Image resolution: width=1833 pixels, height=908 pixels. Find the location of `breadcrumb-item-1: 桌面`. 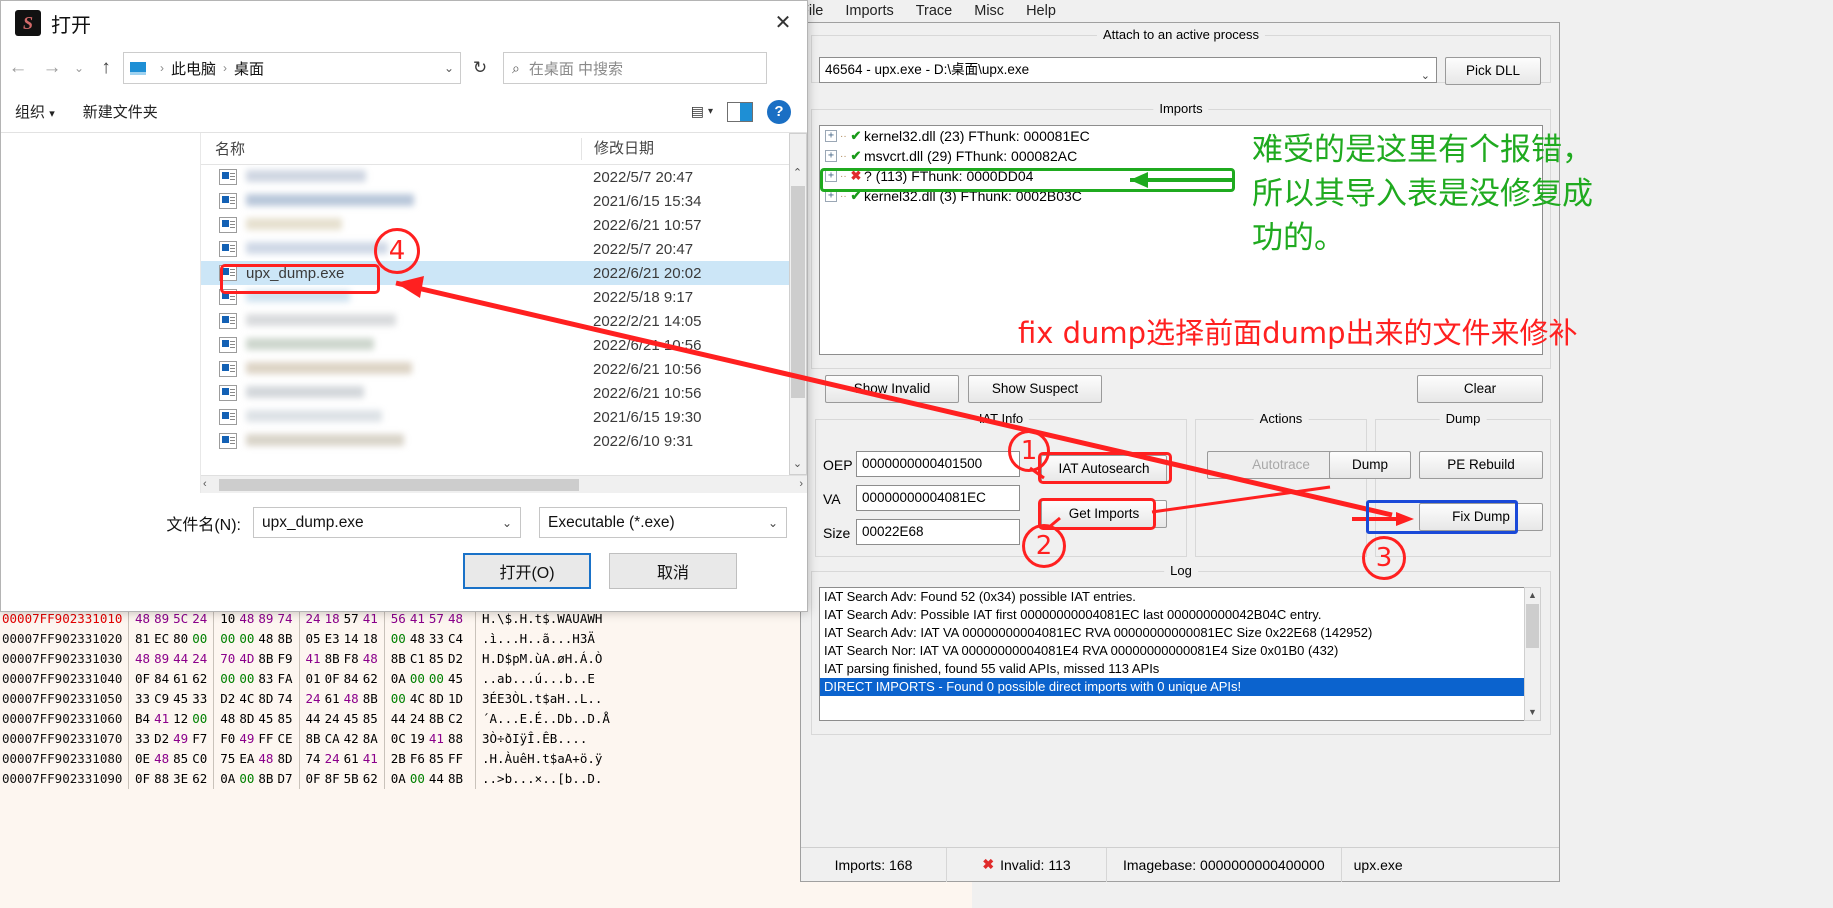

breadcrumb-item-1: 桌面 is located at coordinates (249, 68).